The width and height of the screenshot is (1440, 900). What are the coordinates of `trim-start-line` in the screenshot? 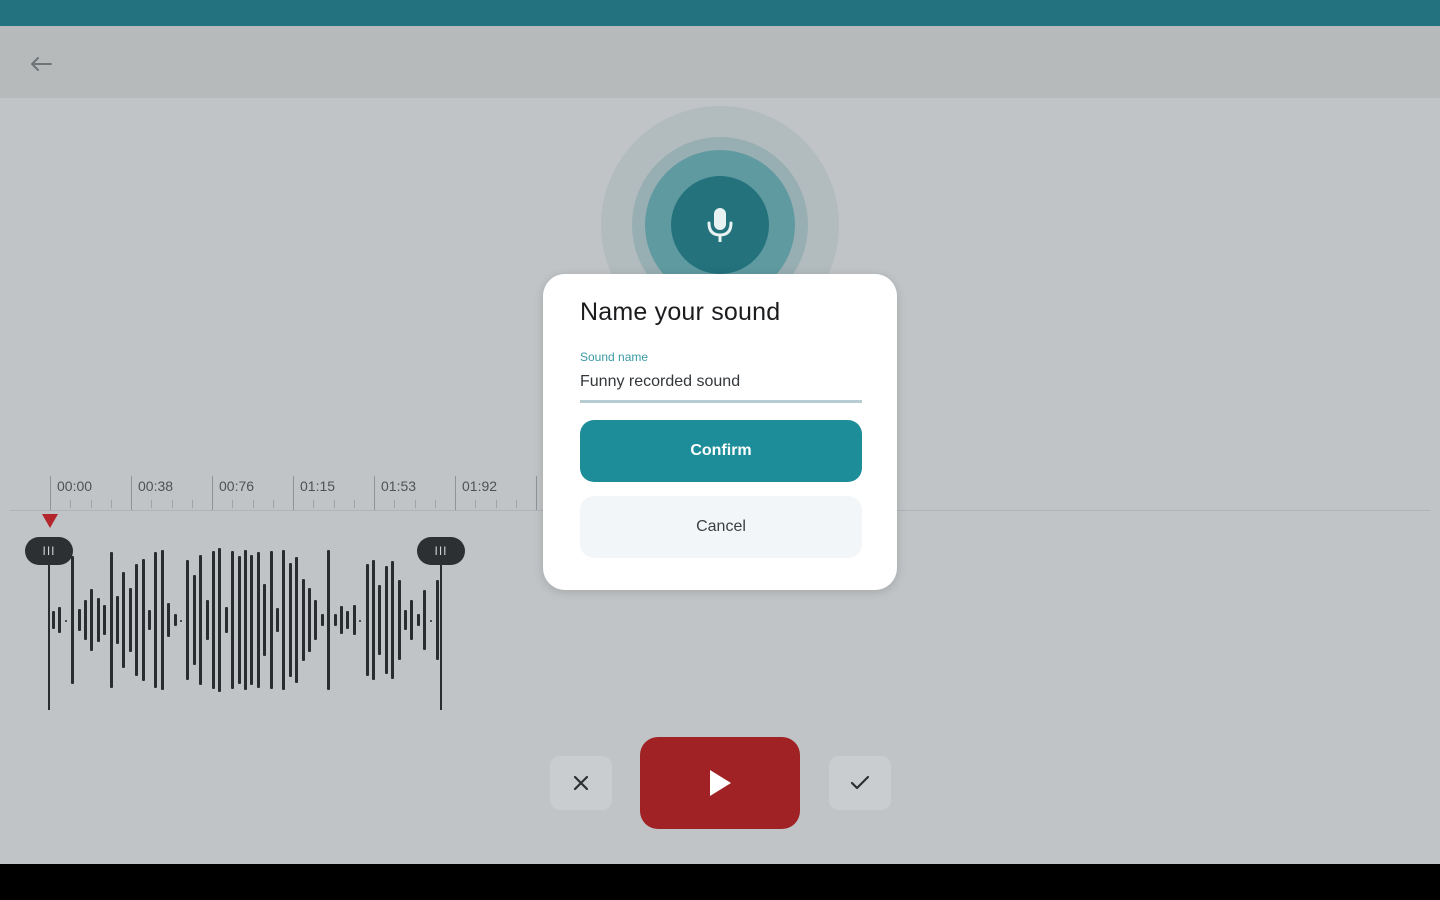 It's located at (49, 625).